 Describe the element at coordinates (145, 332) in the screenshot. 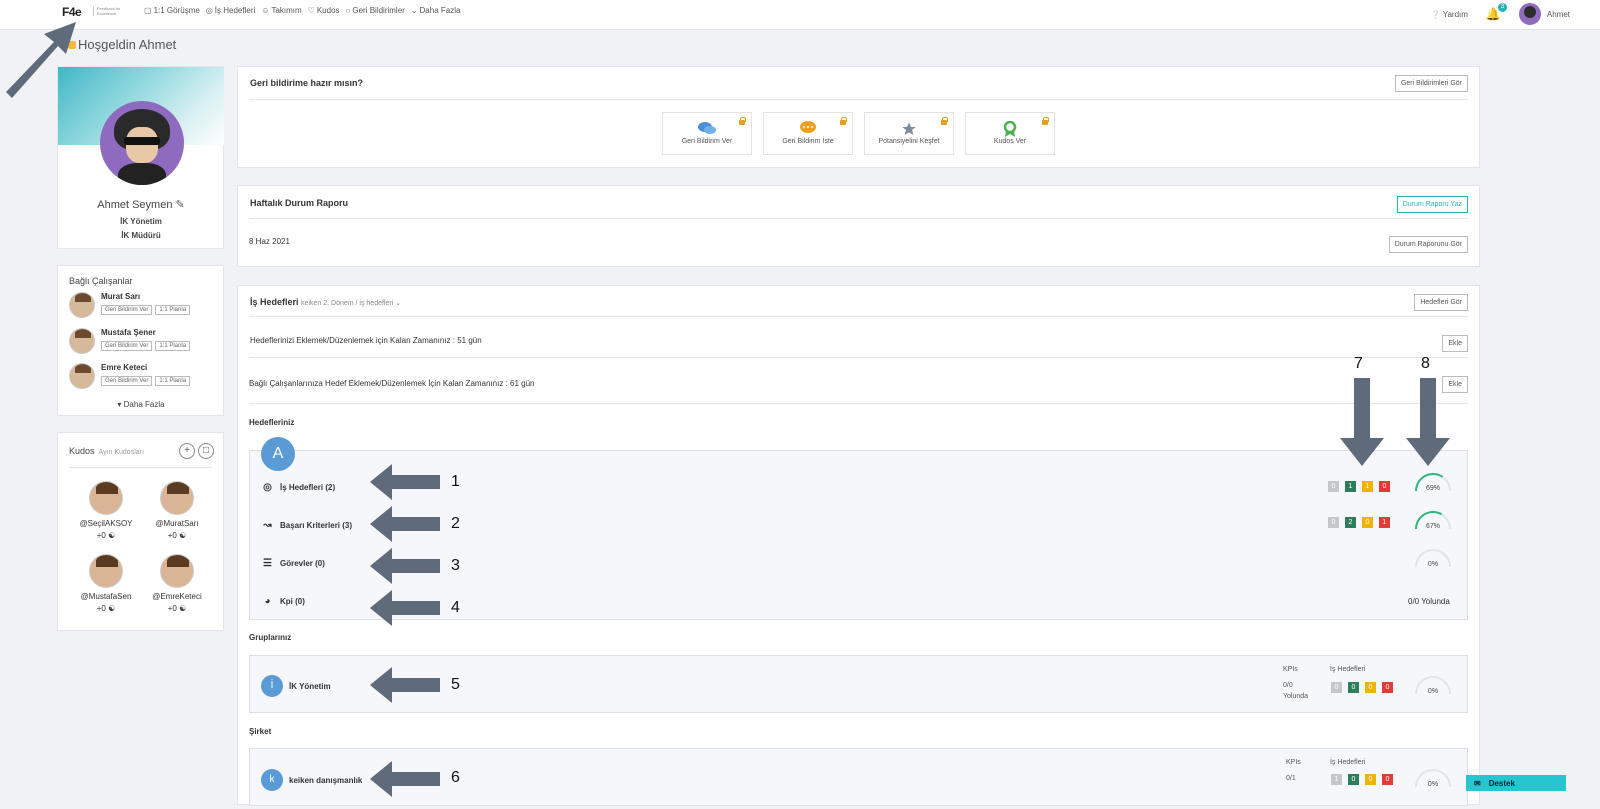

I see `employee-name: Mustafa Şener` at that location.